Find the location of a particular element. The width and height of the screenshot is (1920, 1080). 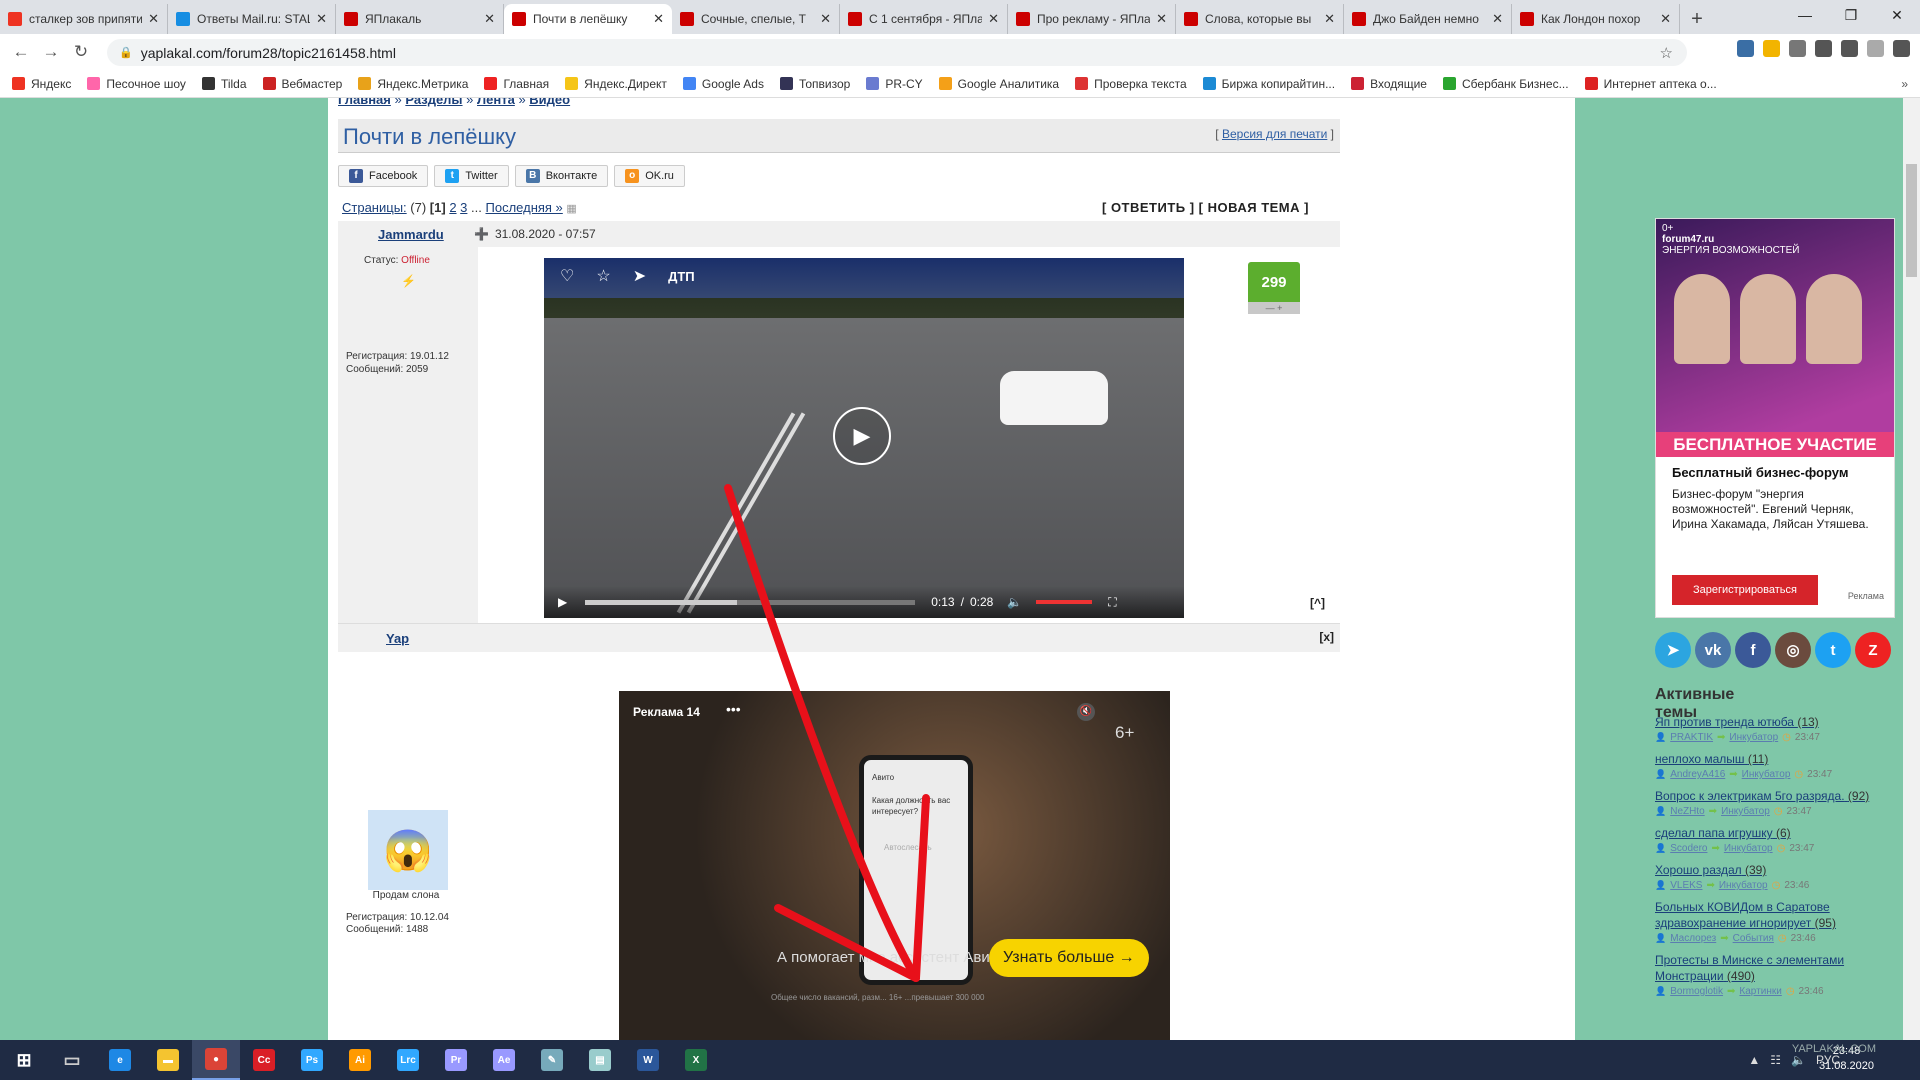

browser-tab: Как Лондон похор ✕ is located at coordinates (1596, 19).